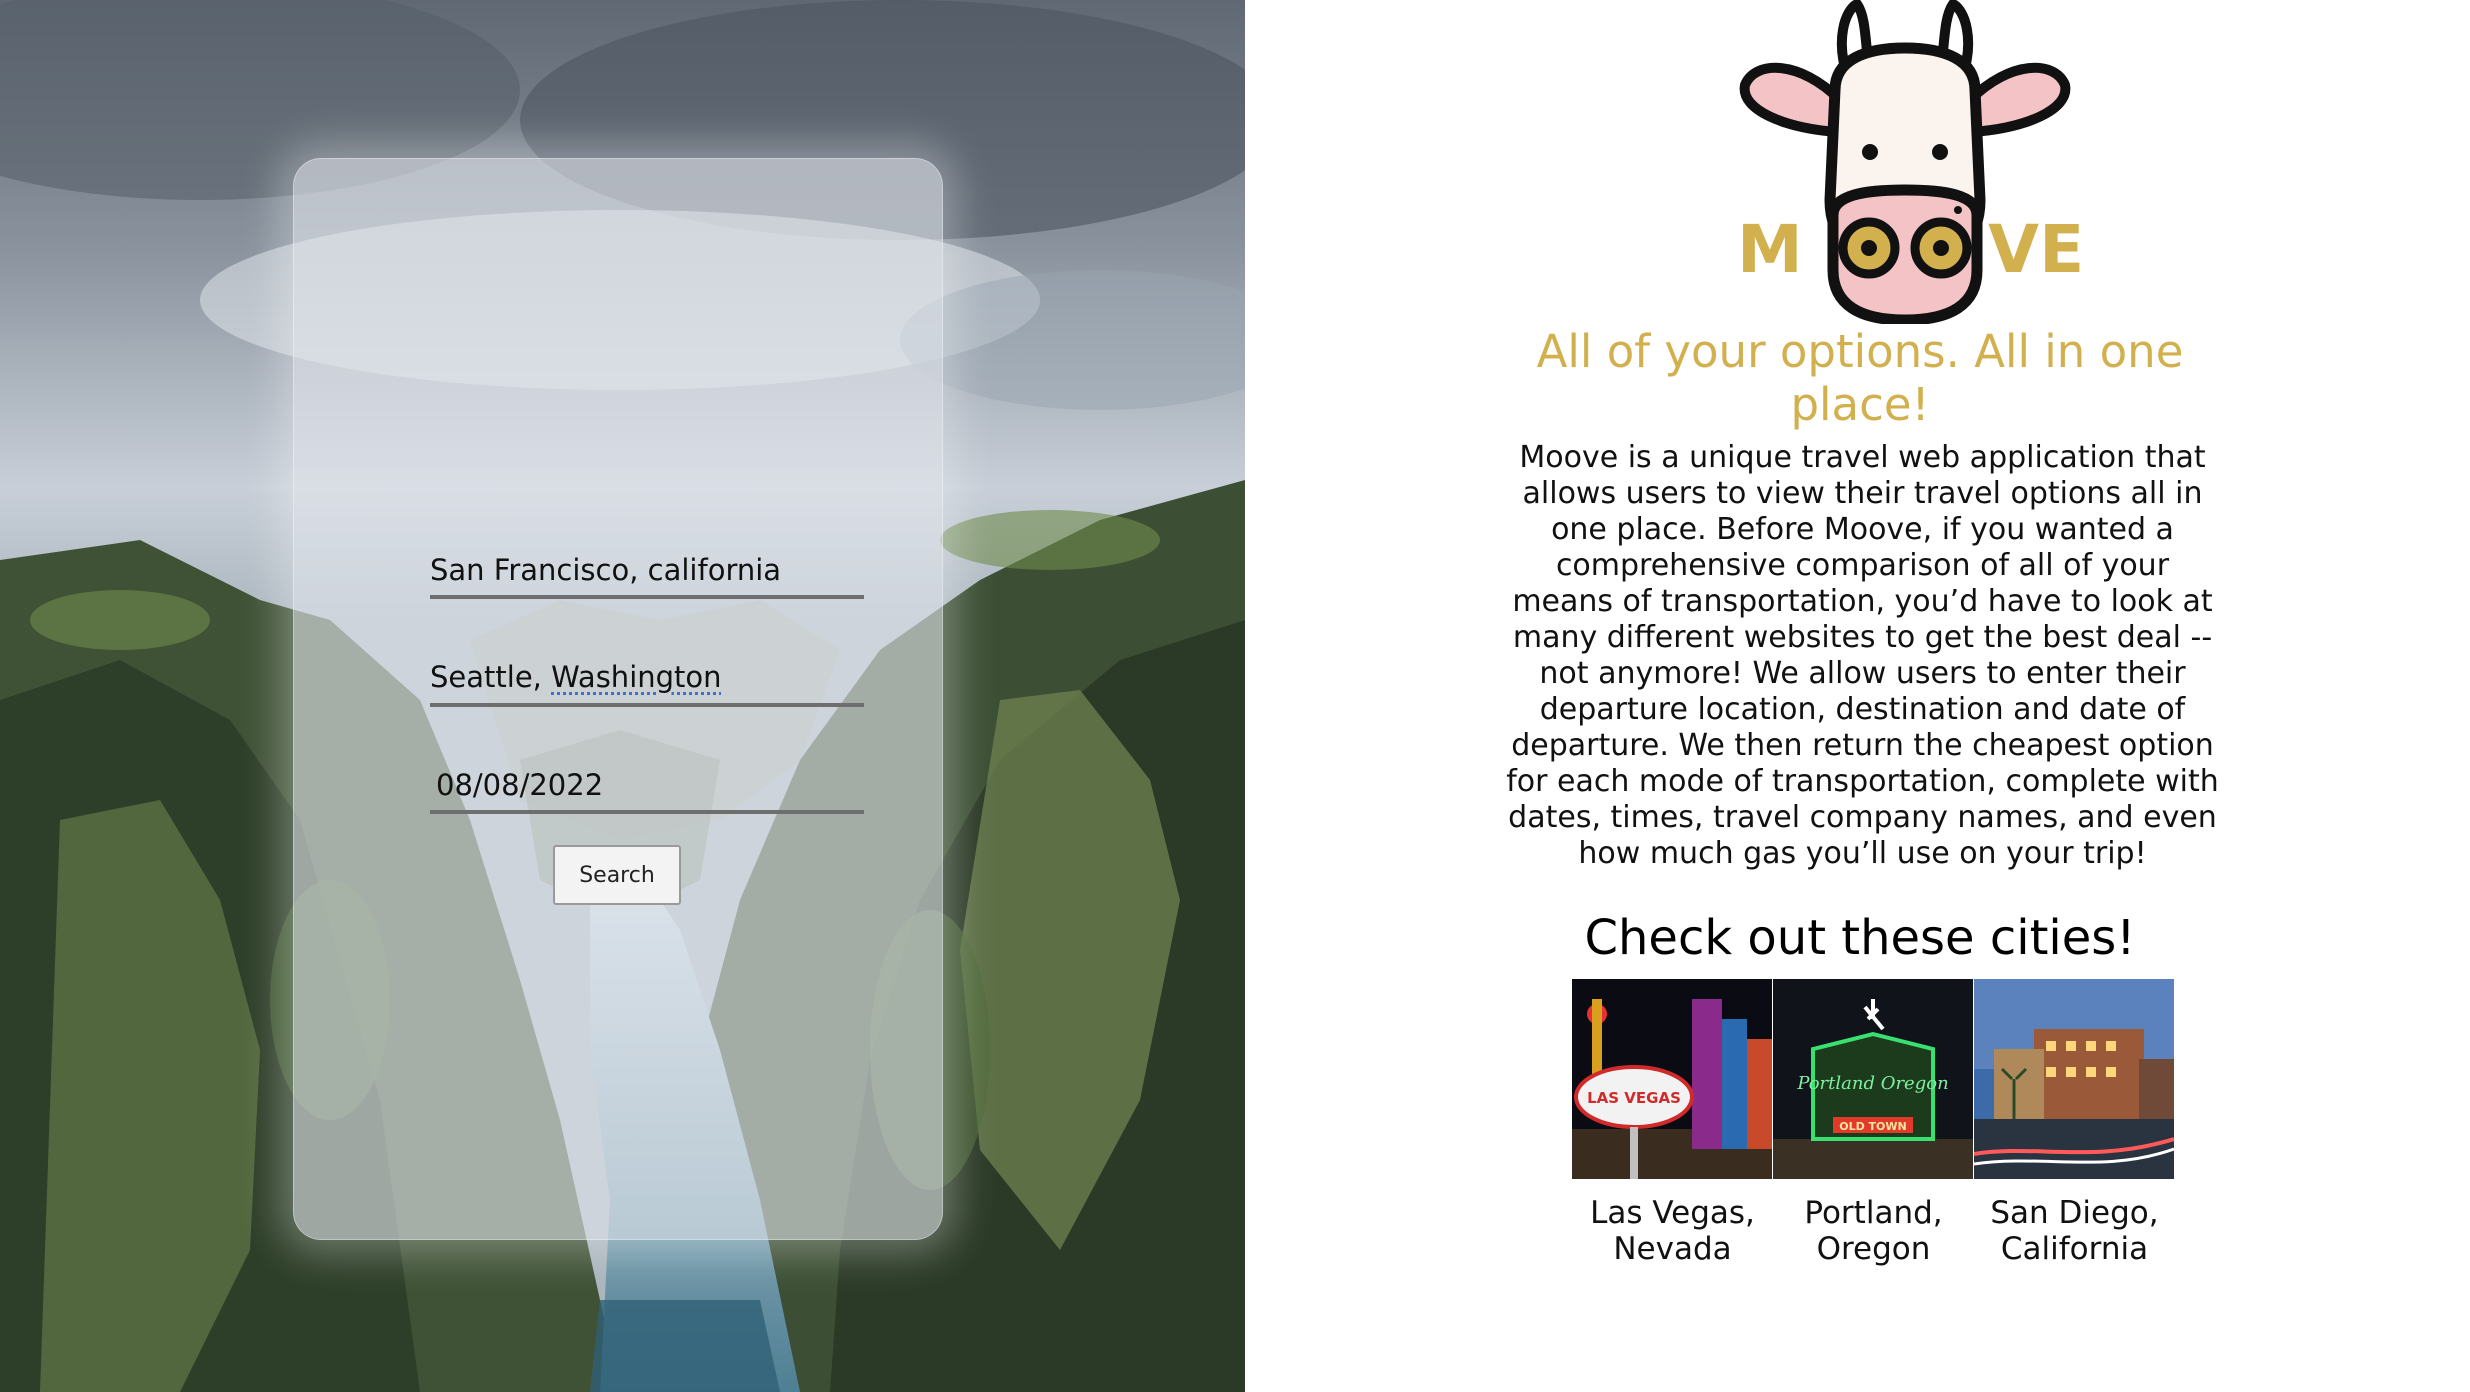  What do you see at coordinates (1672, 1231) in the screenshot?
I see `city-name-las-vegas: Las Vegas, Nevada` at bounding box center [1672, 1231].